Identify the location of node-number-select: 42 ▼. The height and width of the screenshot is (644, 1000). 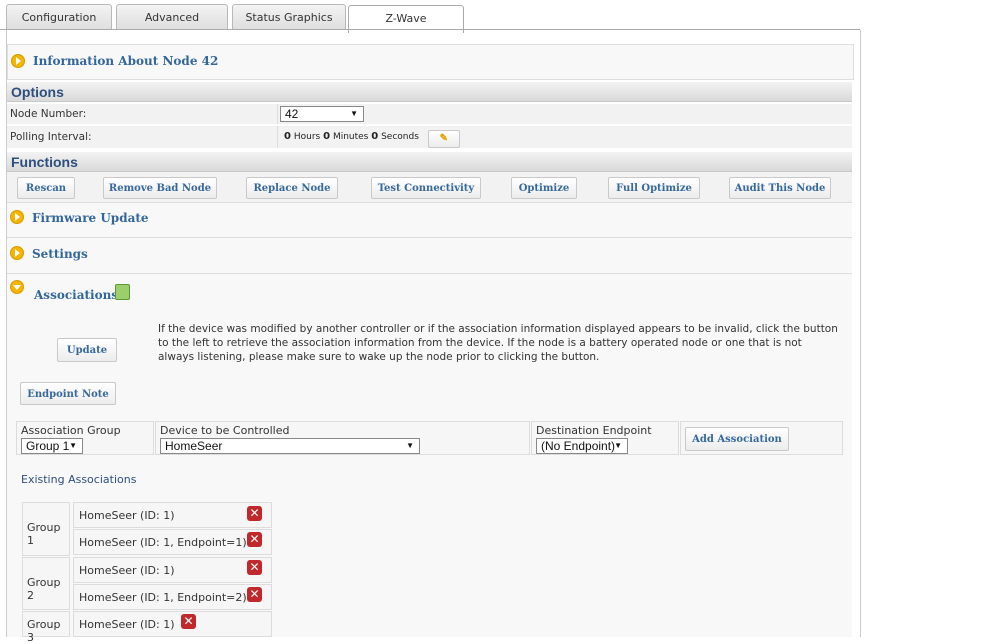
(322, 114).